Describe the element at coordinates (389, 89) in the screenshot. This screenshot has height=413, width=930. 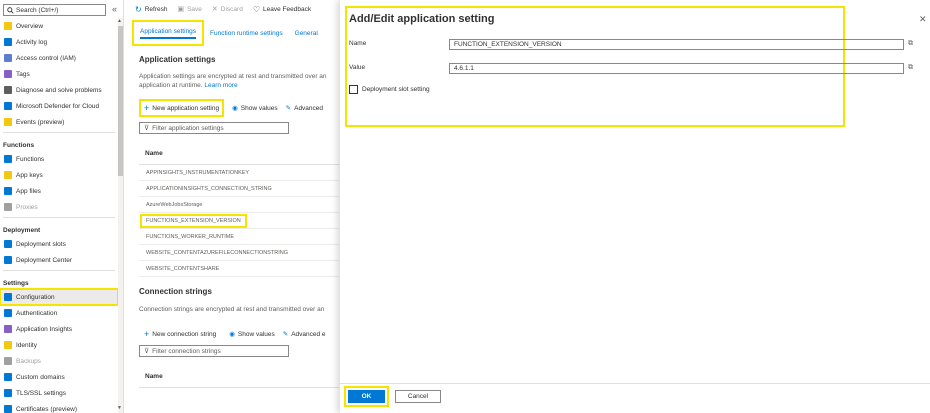
I see `deployment-slot-setting: Deployment slot setting` at that location.